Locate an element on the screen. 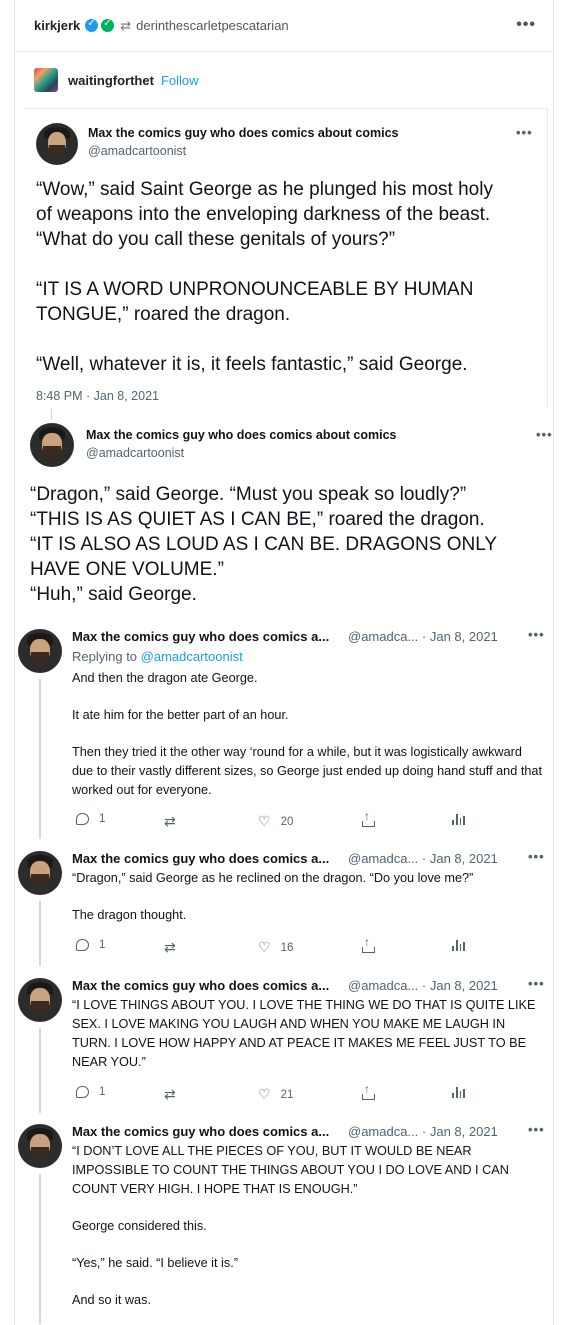  reblogger-name: kirkjerk is located at coordinates (57, 25).